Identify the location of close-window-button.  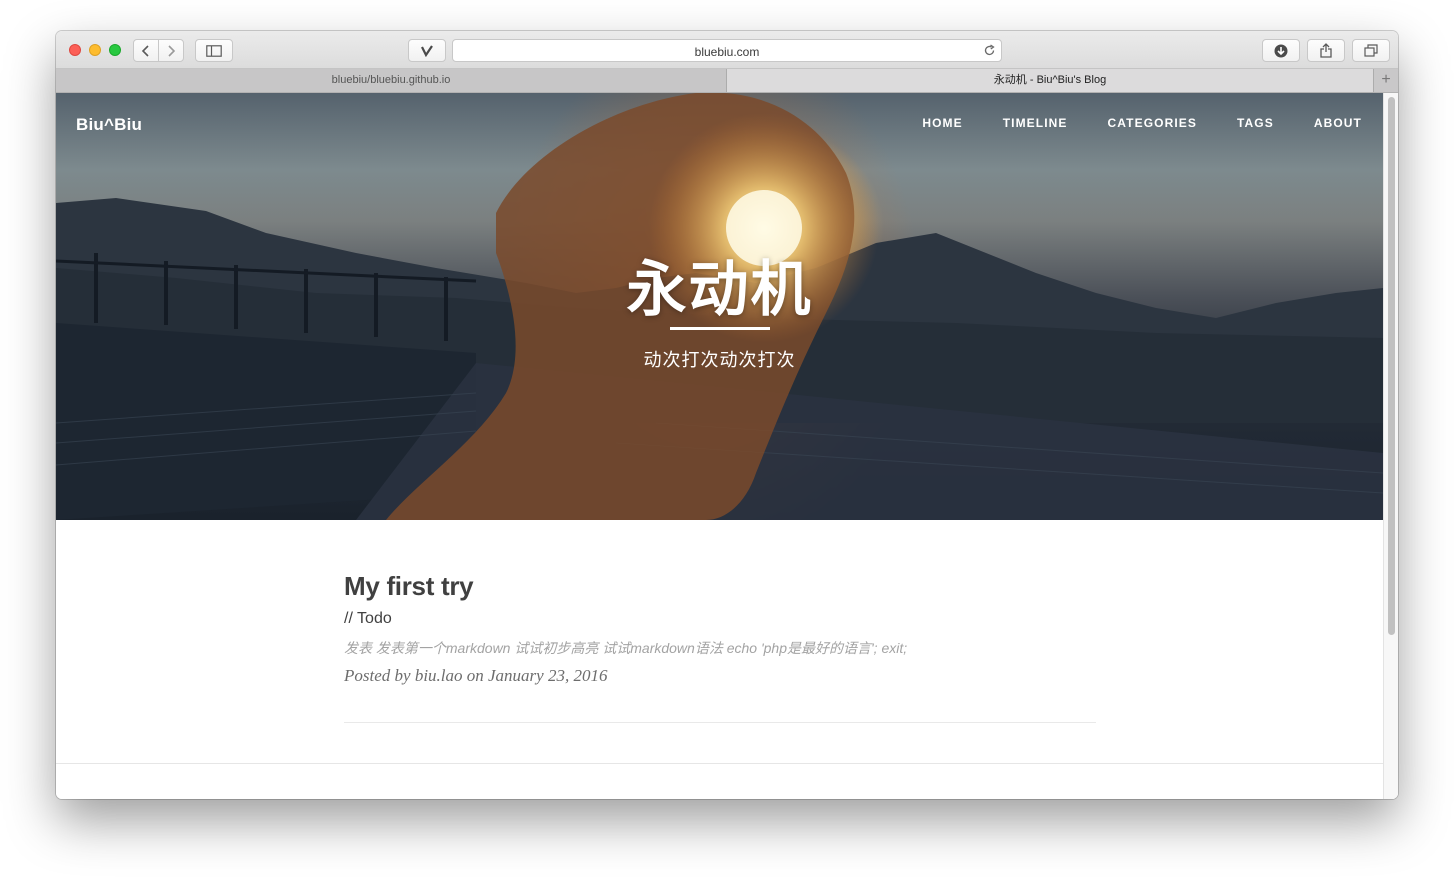
(75, 50).